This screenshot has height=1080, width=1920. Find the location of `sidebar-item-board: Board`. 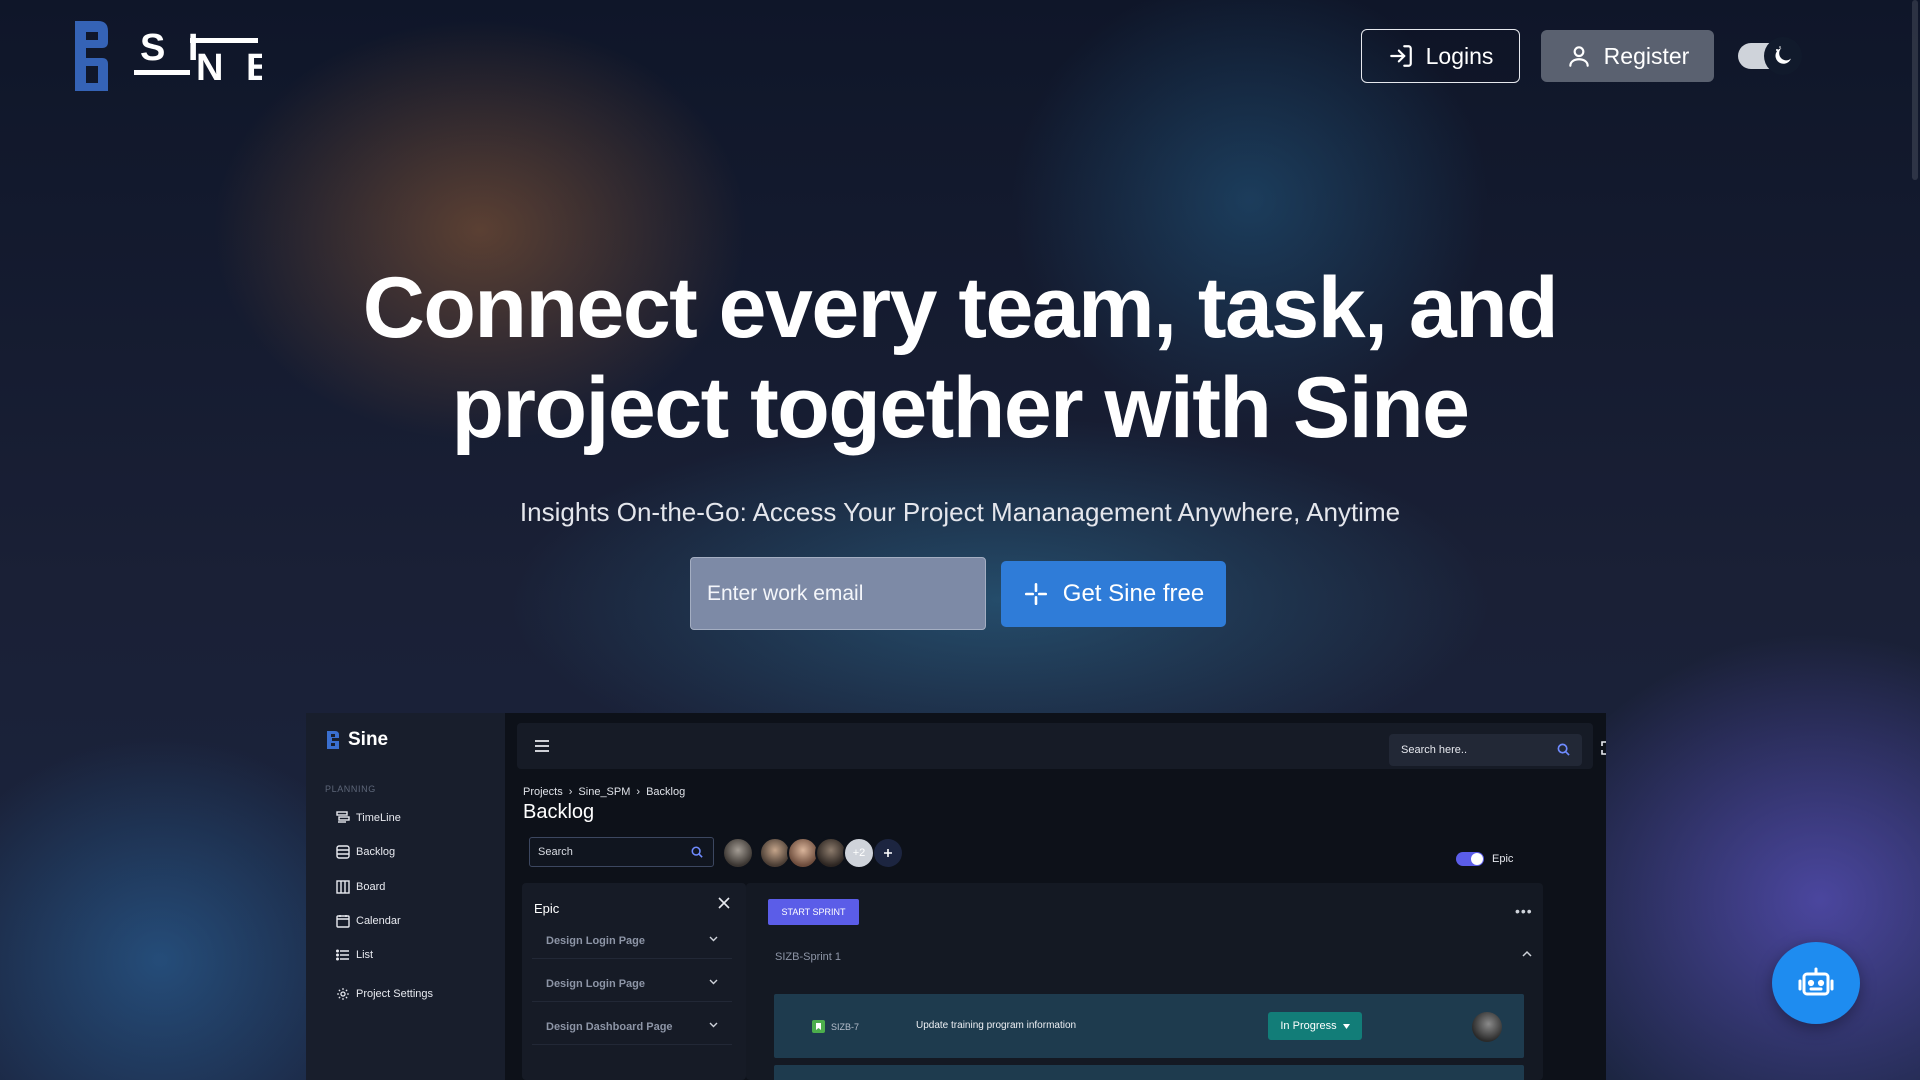

sidebar-item-board: Board is located at coordinates (360, 887).